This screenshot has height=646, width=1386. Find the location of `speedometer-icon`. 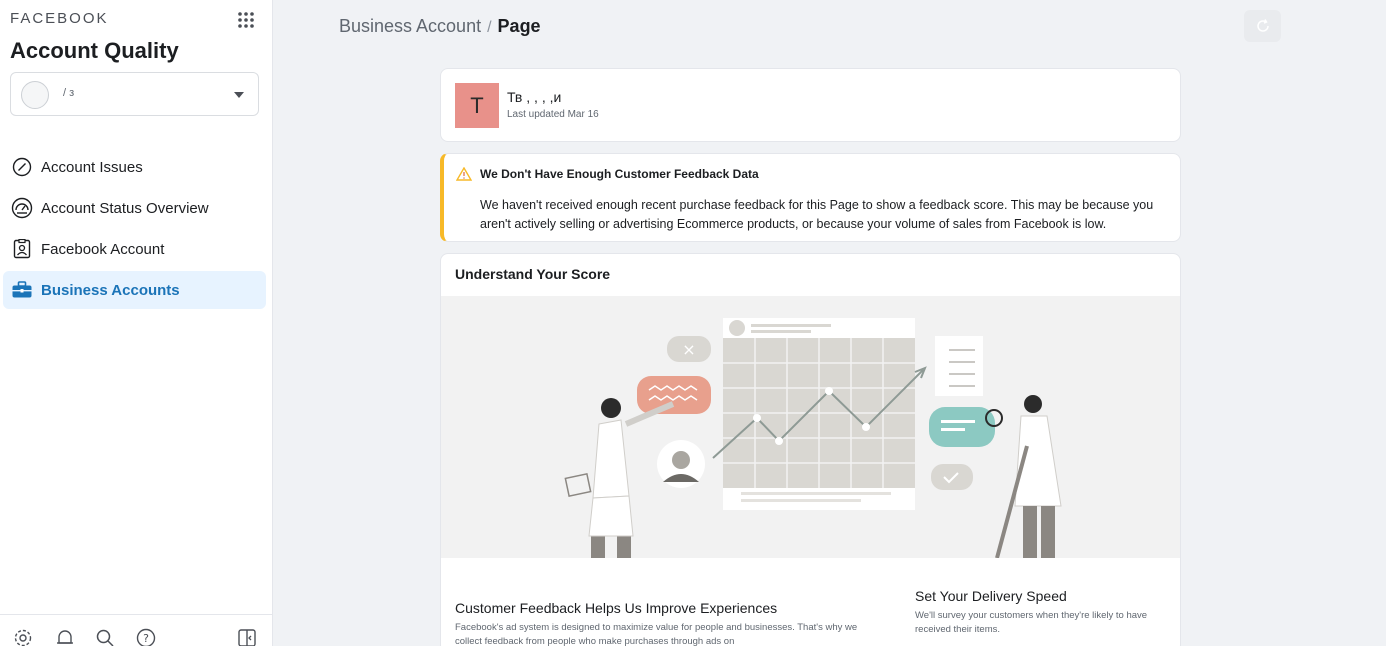

speedometer-icon is located at coordinates (22, 208).